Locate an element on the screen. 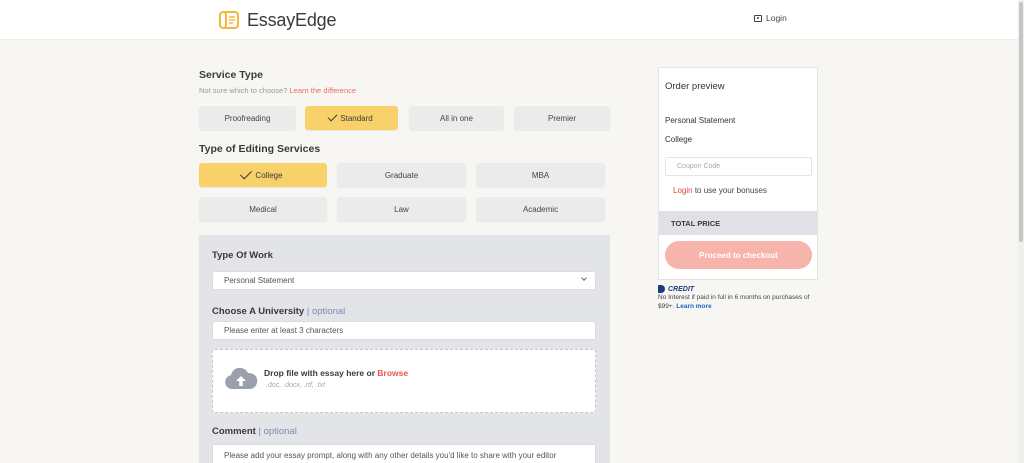 This screenshot has width=1024, height=463. bonus-login-link: Login is located at coordinates (683, 190).